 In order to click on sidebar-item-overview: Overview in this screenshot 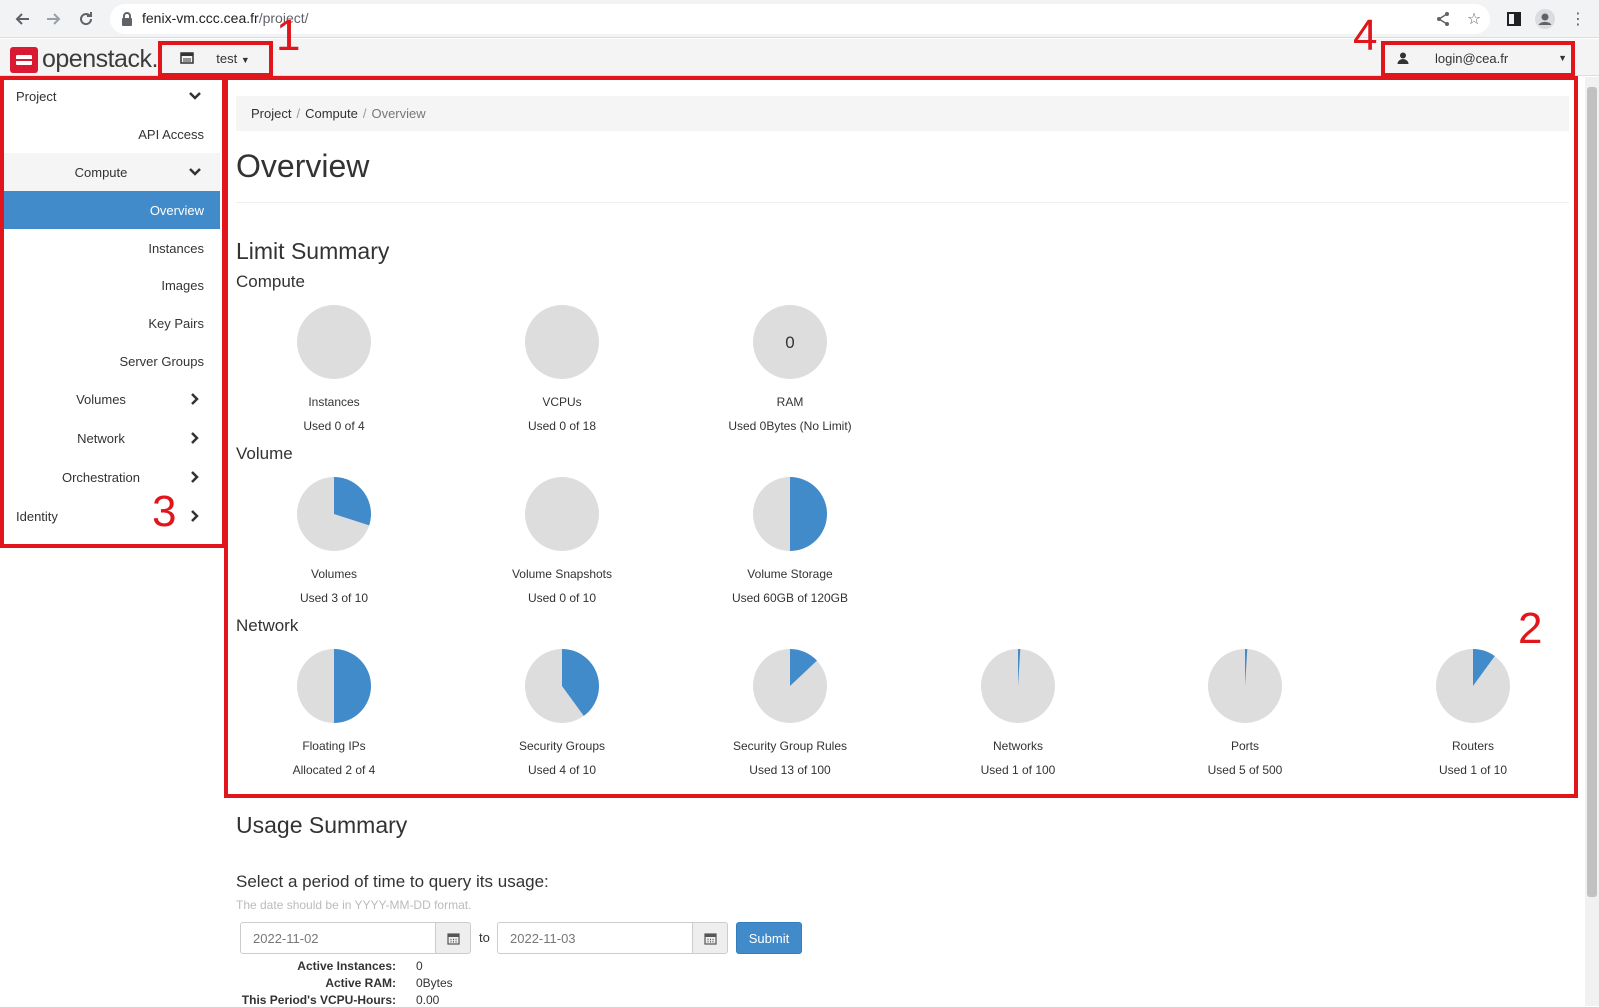, I will do `click(111, 210)`.